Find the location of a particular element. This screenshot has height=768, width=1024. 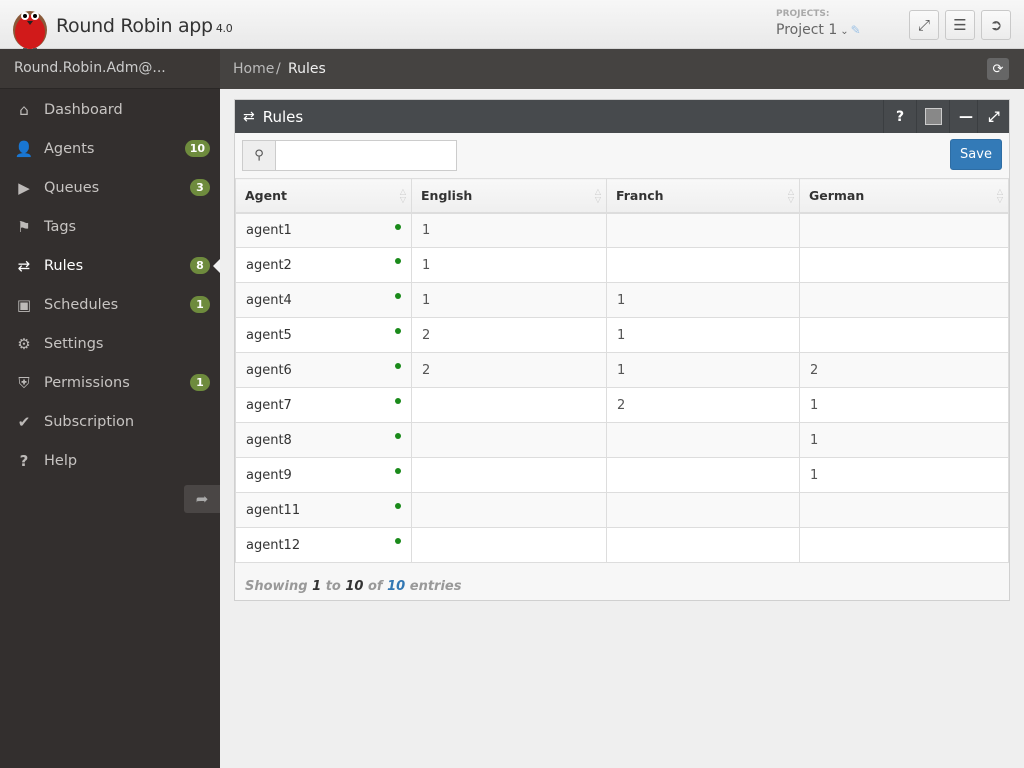

question-icon: ? is located at coordinates (900, 116).